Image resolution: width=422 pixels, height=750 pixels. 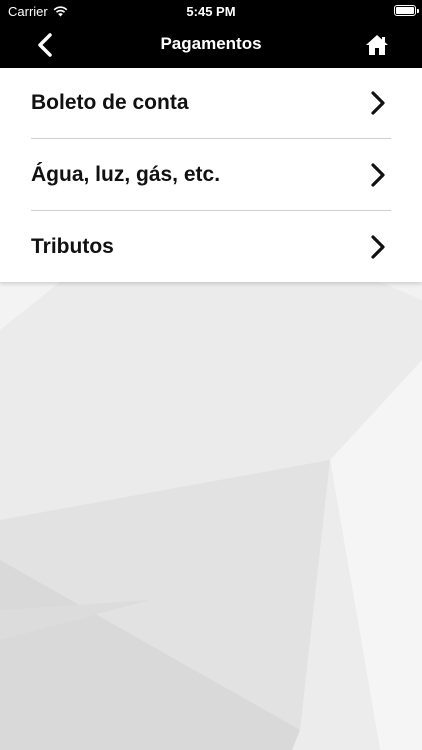 What do you see at coordinates (126, 174) in the screenshot?
I see `menu-item-label: Água, luz, gás, etc.` at bounding box center [126, 174].